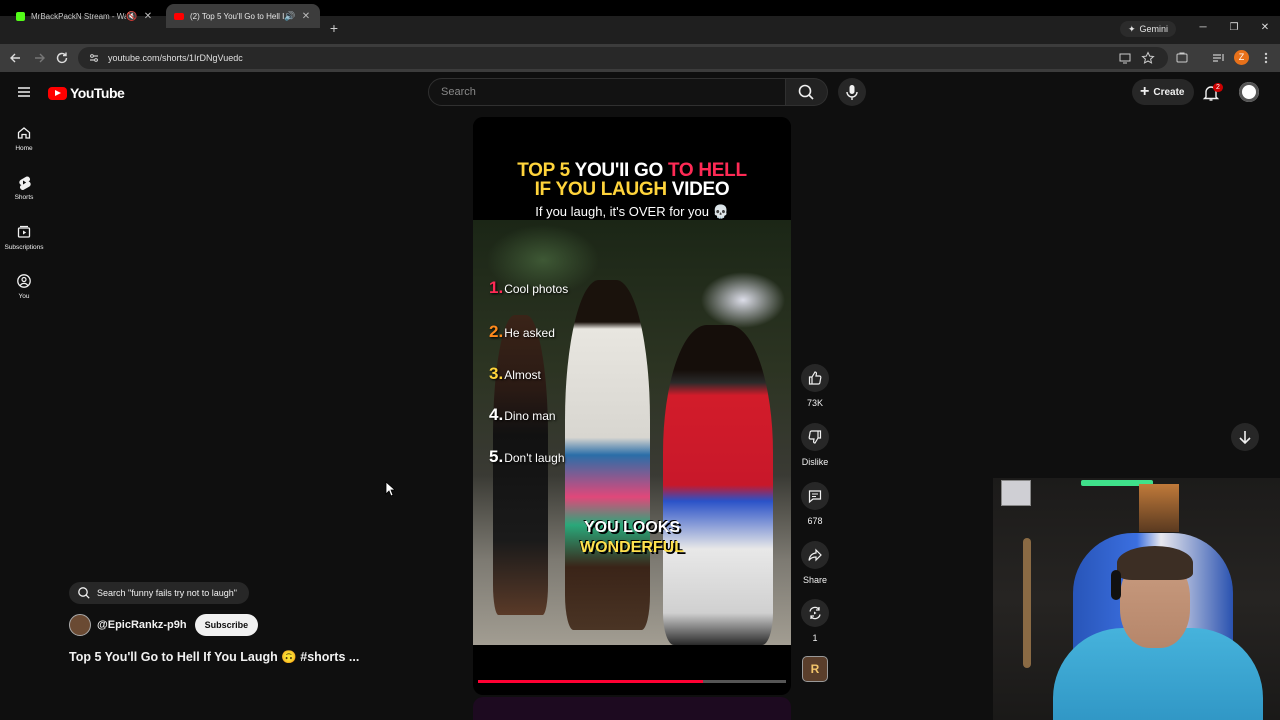  I want to click on share-arrow-icon, so click(815, 555).